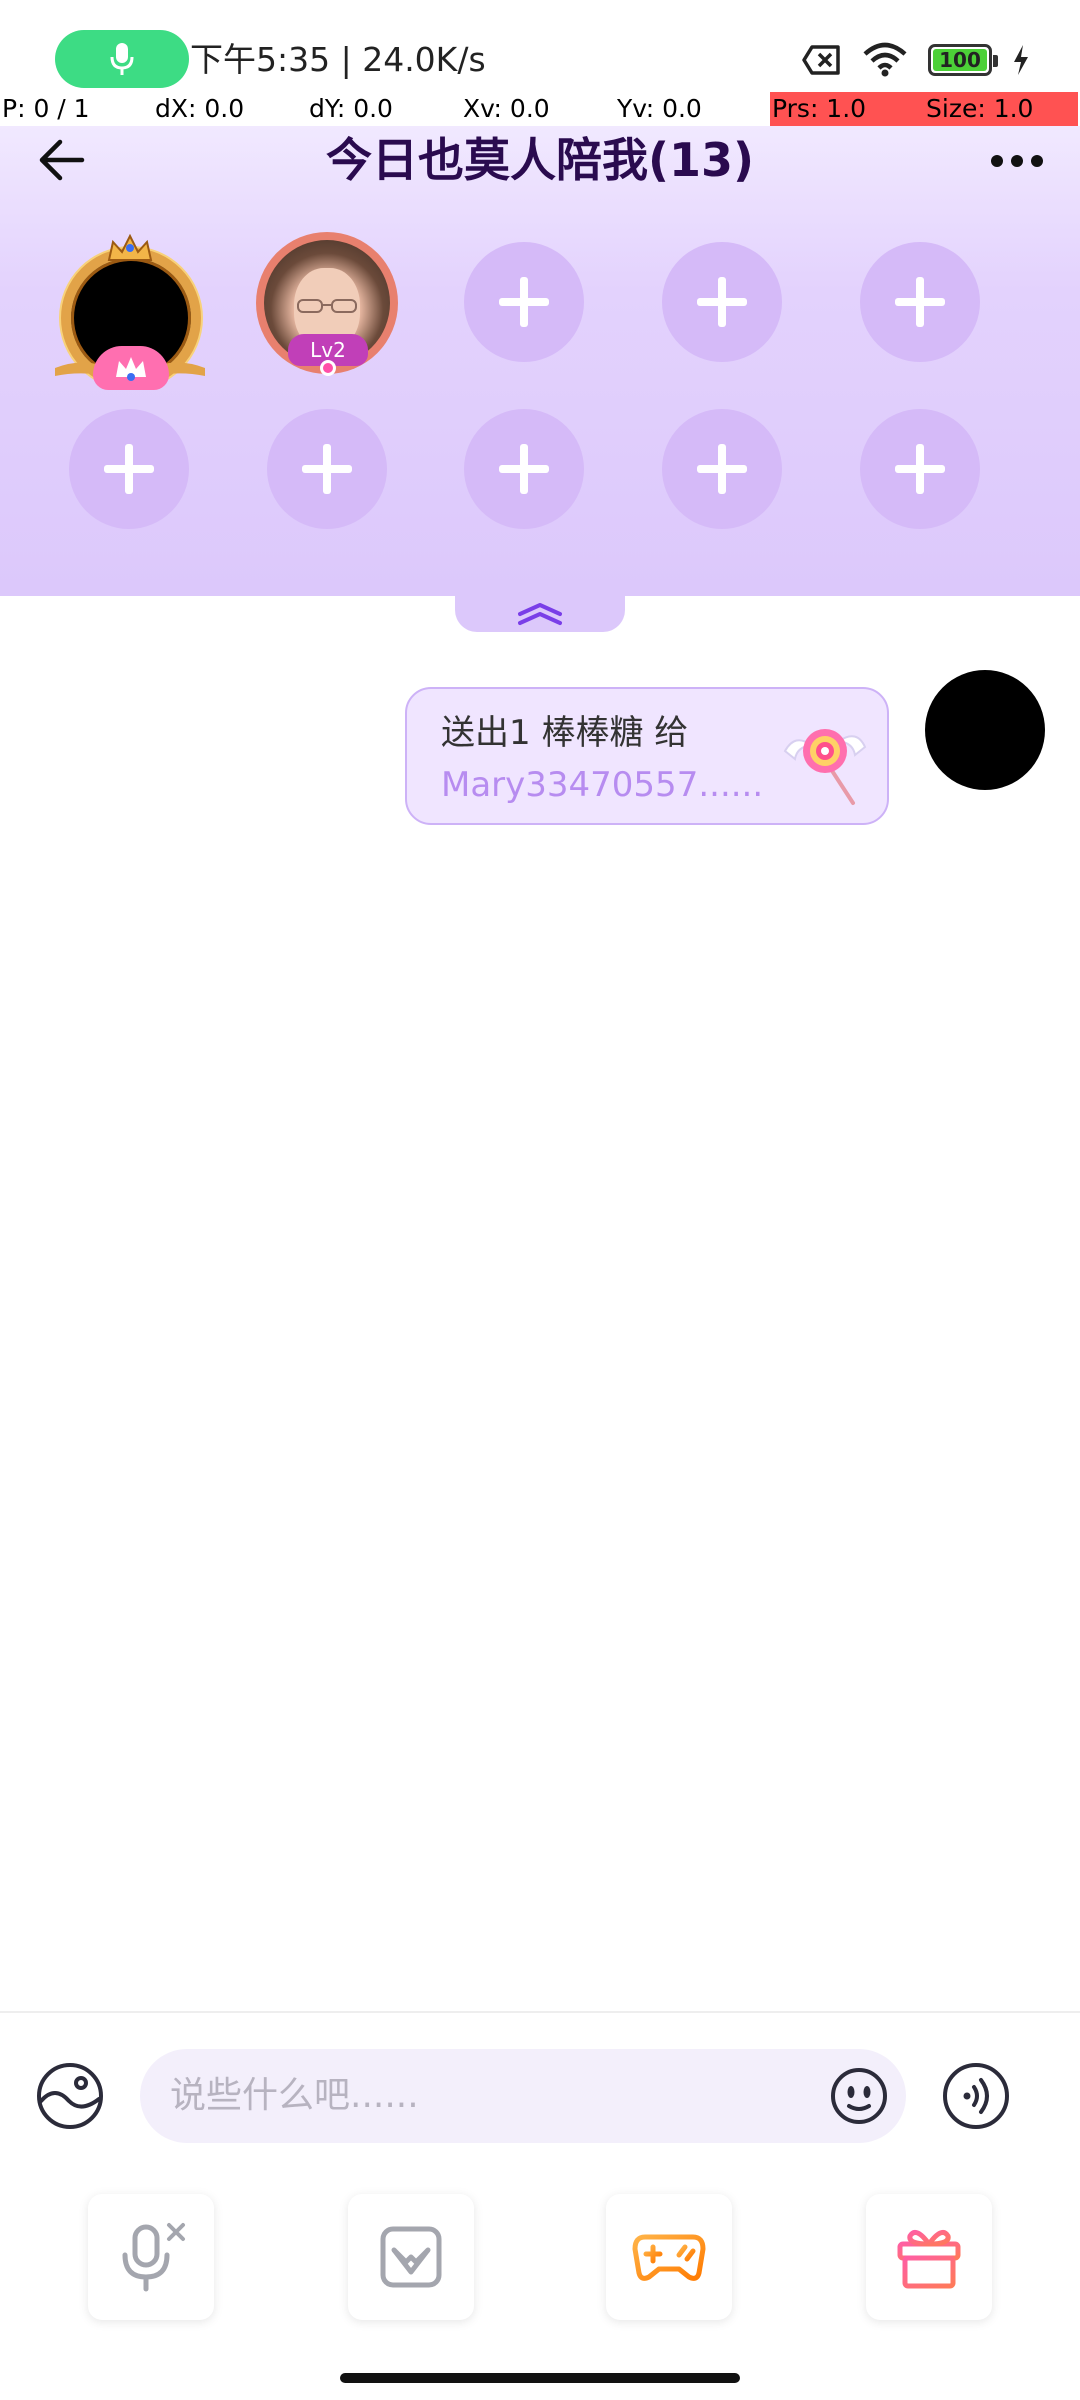 This screenshot has height=2400, width=1080. What do you see at coordinates (540, 160) in the screenshot?
I see `room-title: 今日也莫人陪我(13)` at bounding box center [540, 160].